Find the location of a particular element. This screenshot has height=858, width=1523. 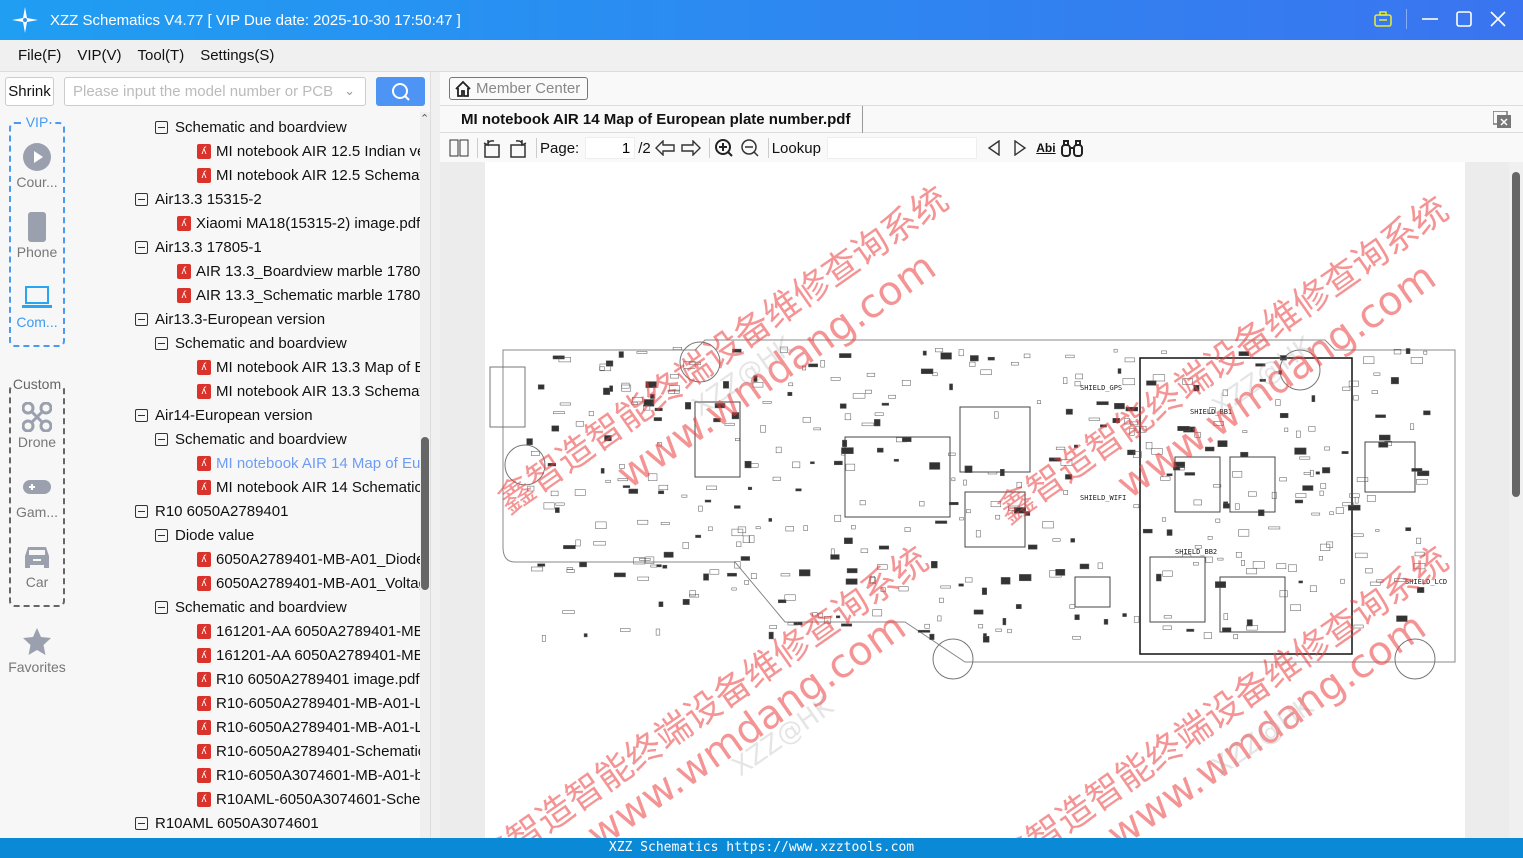

tree-scrollbar: ⌃ is located at coordinates (425, 475).